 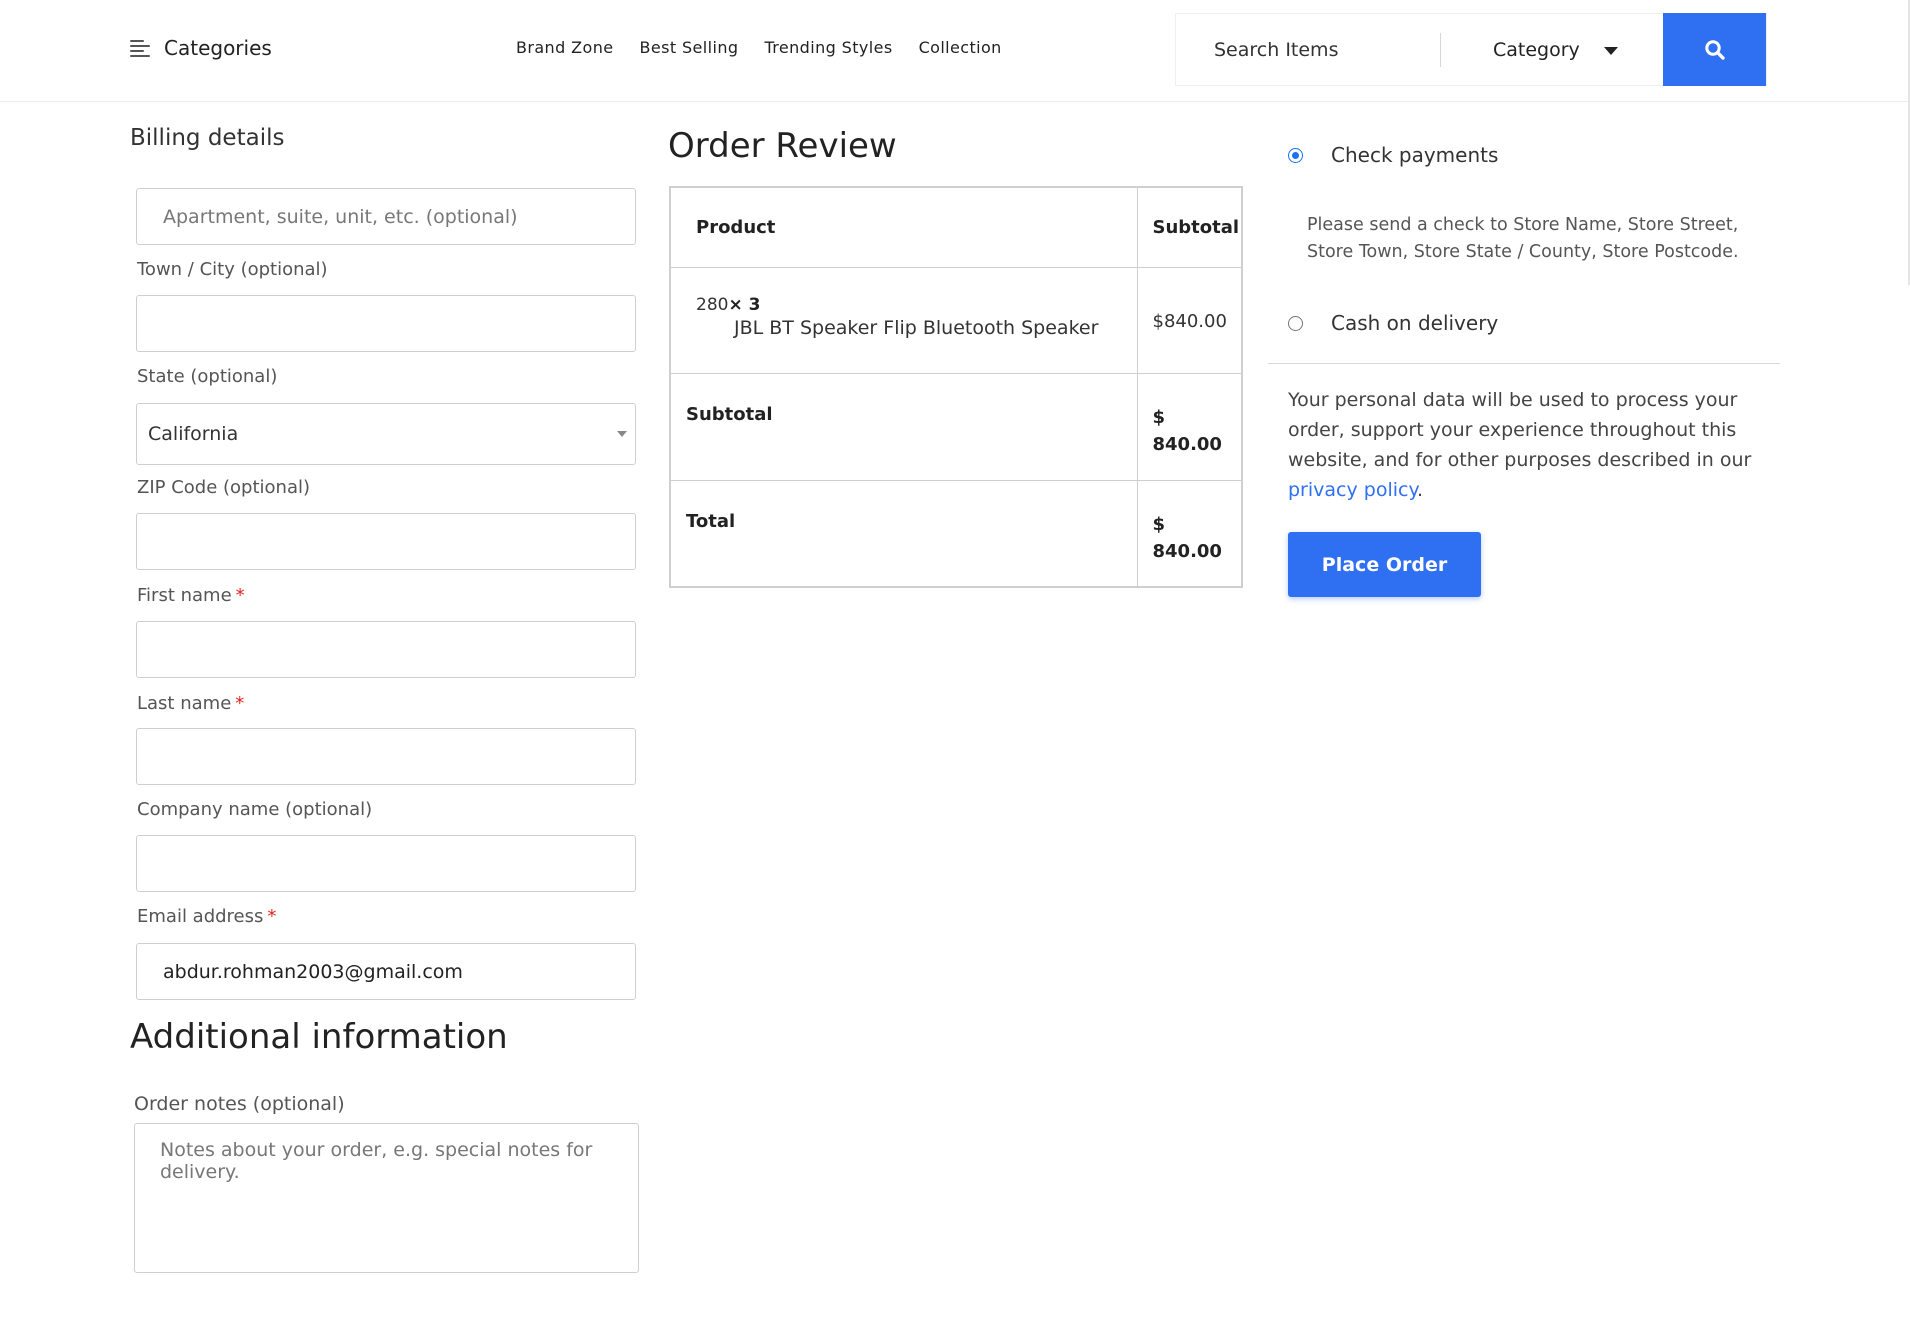 What do you see at coordinates (1384, 564) in the screenshot?
I see `place-order-button: Place Order` at bounding box center [1384, 564].